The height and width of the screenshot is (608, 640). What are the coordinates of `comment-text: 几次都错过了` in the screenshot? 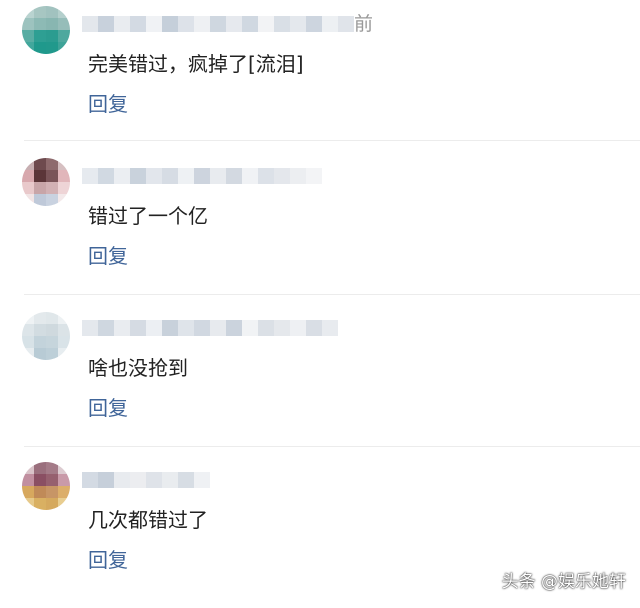 It's located at (148, 520).